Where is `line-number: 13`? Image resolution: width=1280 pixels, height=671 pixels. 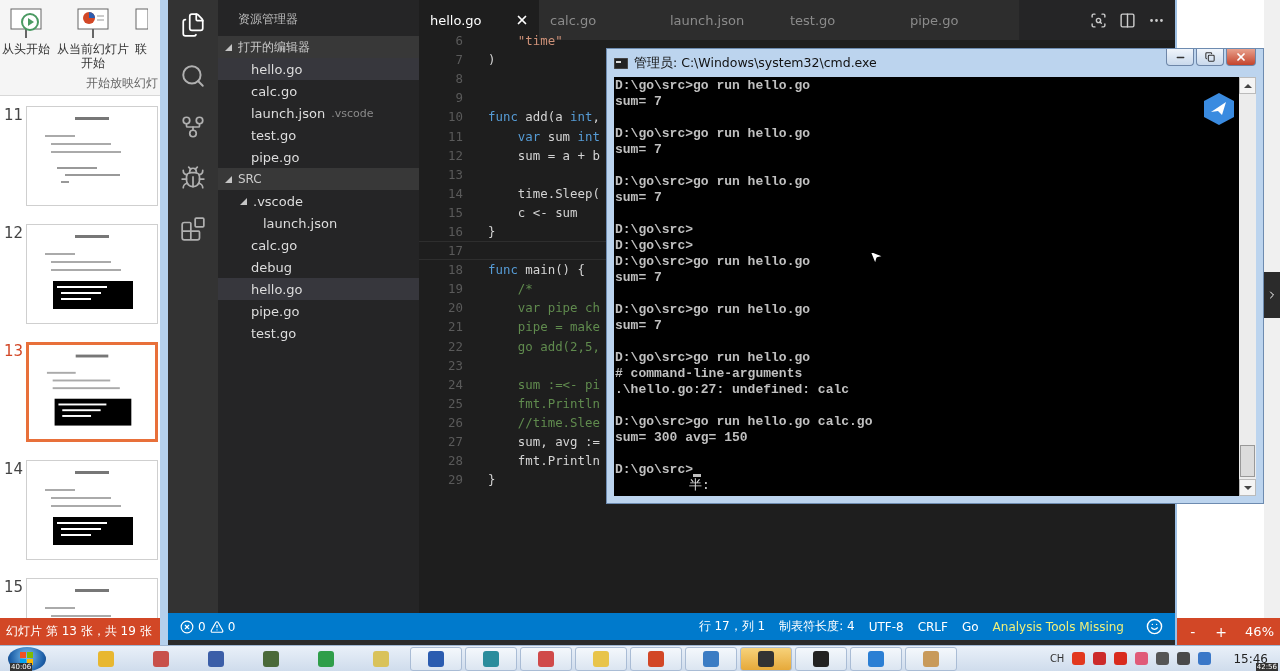 line-number: 13 is located at coordinates (455, 174).